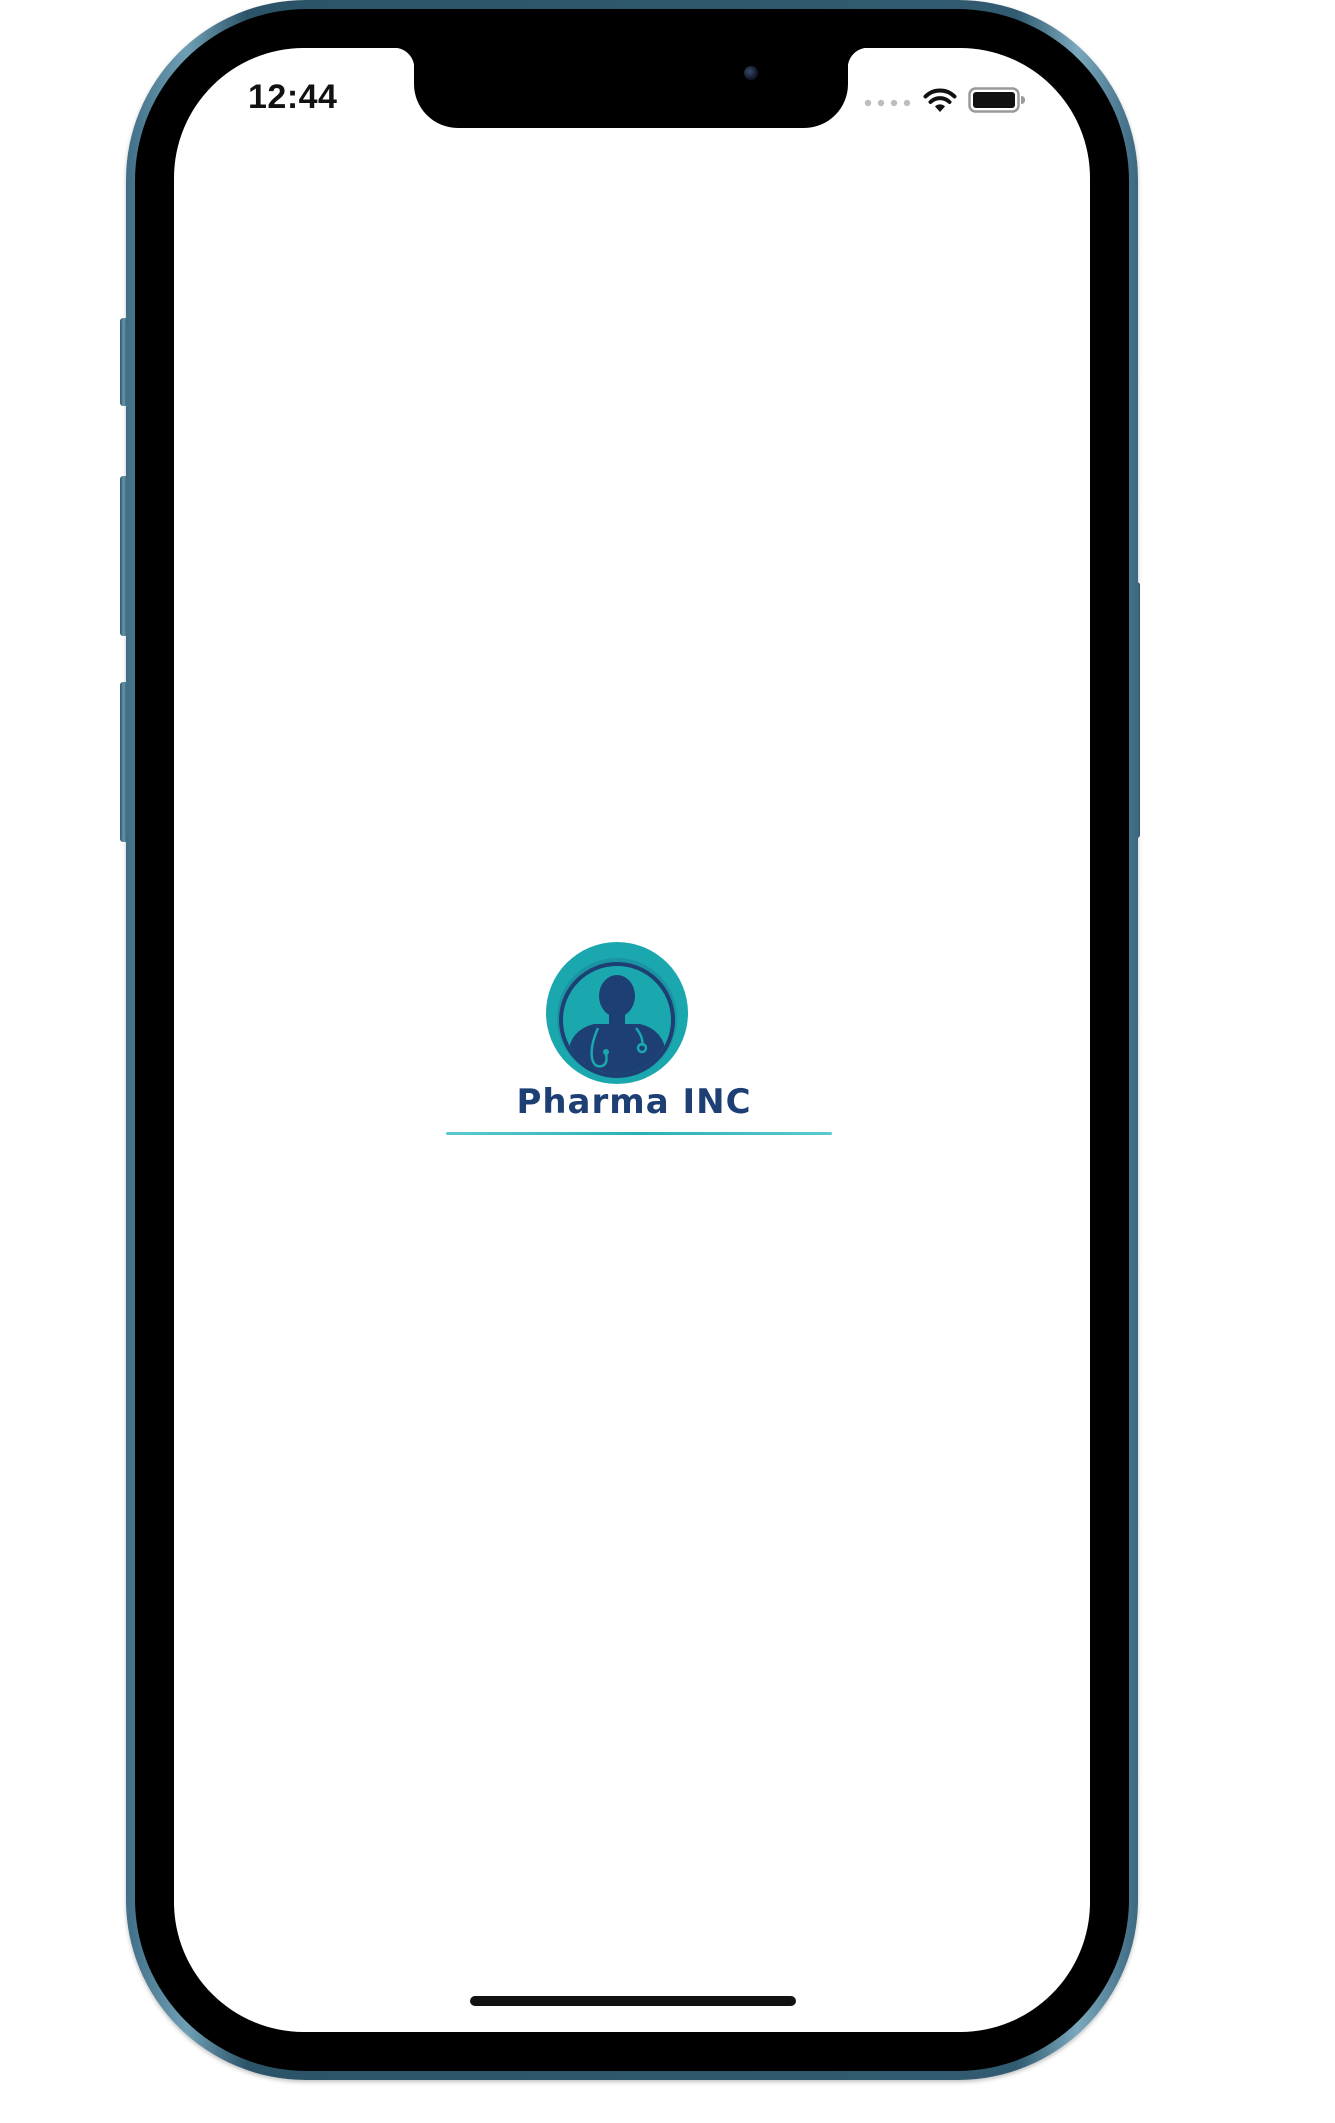 This screenshot has height=2123, width=1335. Describe the element at coordinates (631, 88) in the screenshot. I see `notch` at that location.